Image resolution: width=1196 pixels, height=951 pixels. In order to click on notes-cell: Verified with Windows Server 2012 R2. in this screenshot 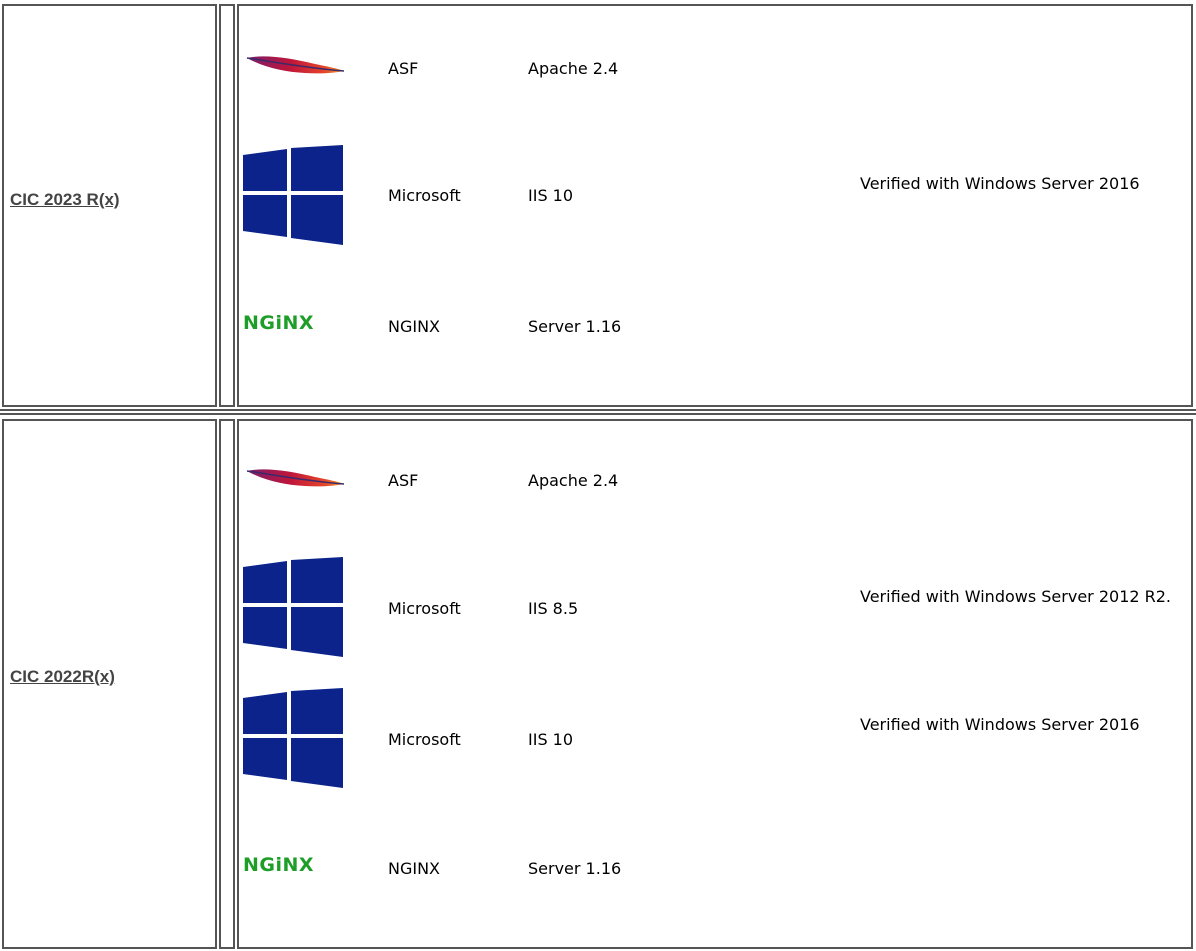, I will do `click(1016, 596)`.